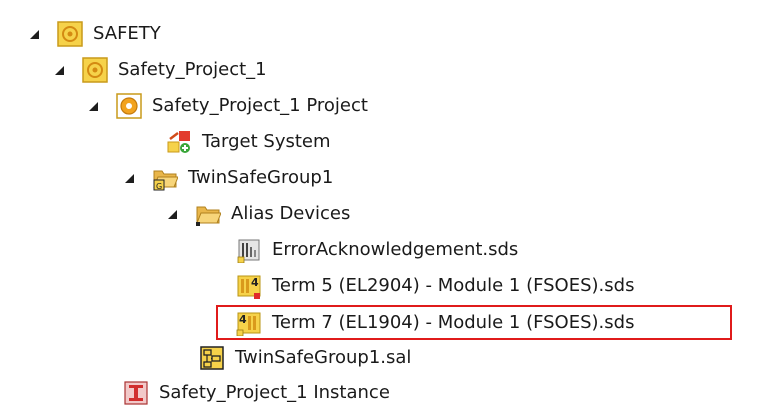 This screenshot has height=419, width=760. I want to click on tree-node-safety: SAFETY, so click(95, 34).